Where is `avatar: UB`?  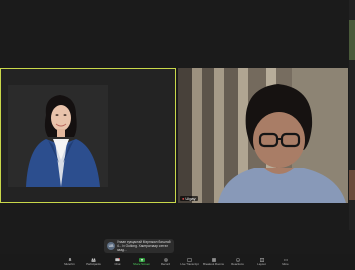 avatar: UB is located at coordinates (111, 246).